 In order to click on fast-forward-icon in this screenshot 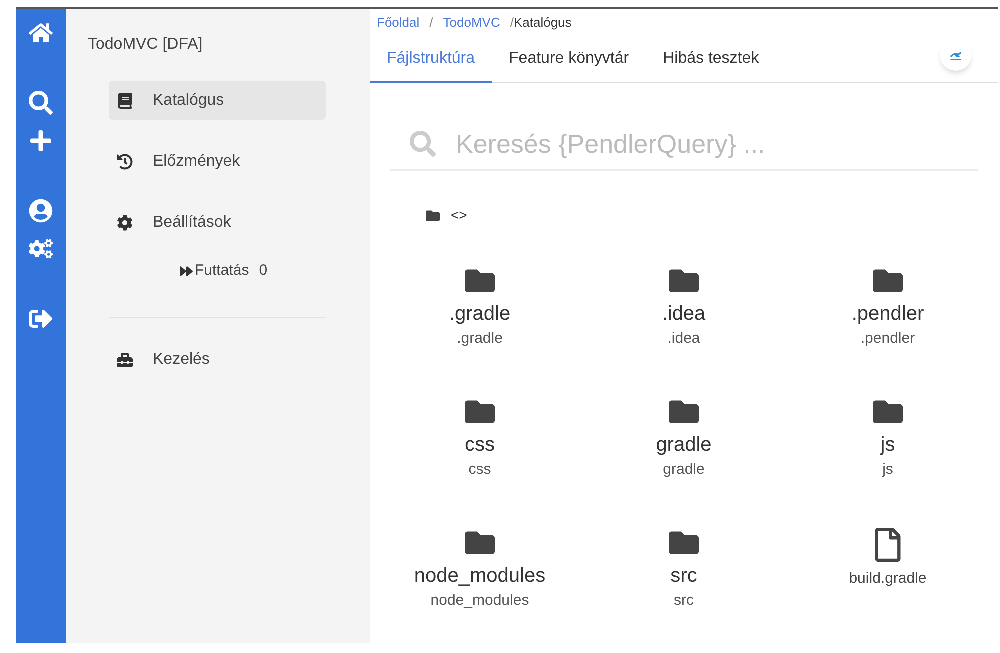, I will do `click(186, 271)`.